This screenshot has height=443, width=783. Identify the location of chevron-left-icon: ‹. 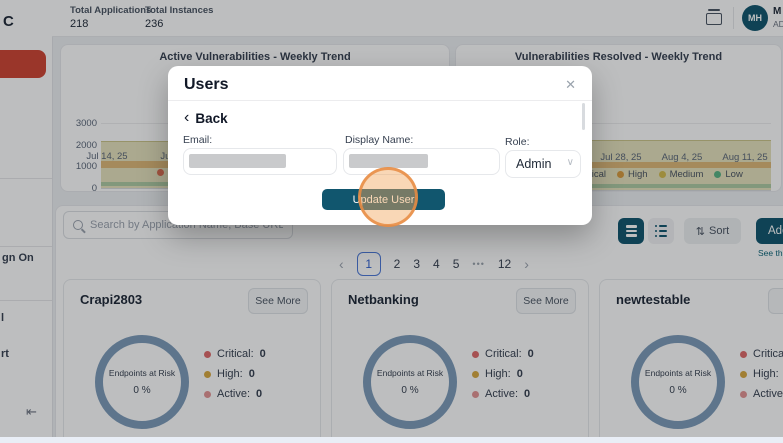
(187, 117).